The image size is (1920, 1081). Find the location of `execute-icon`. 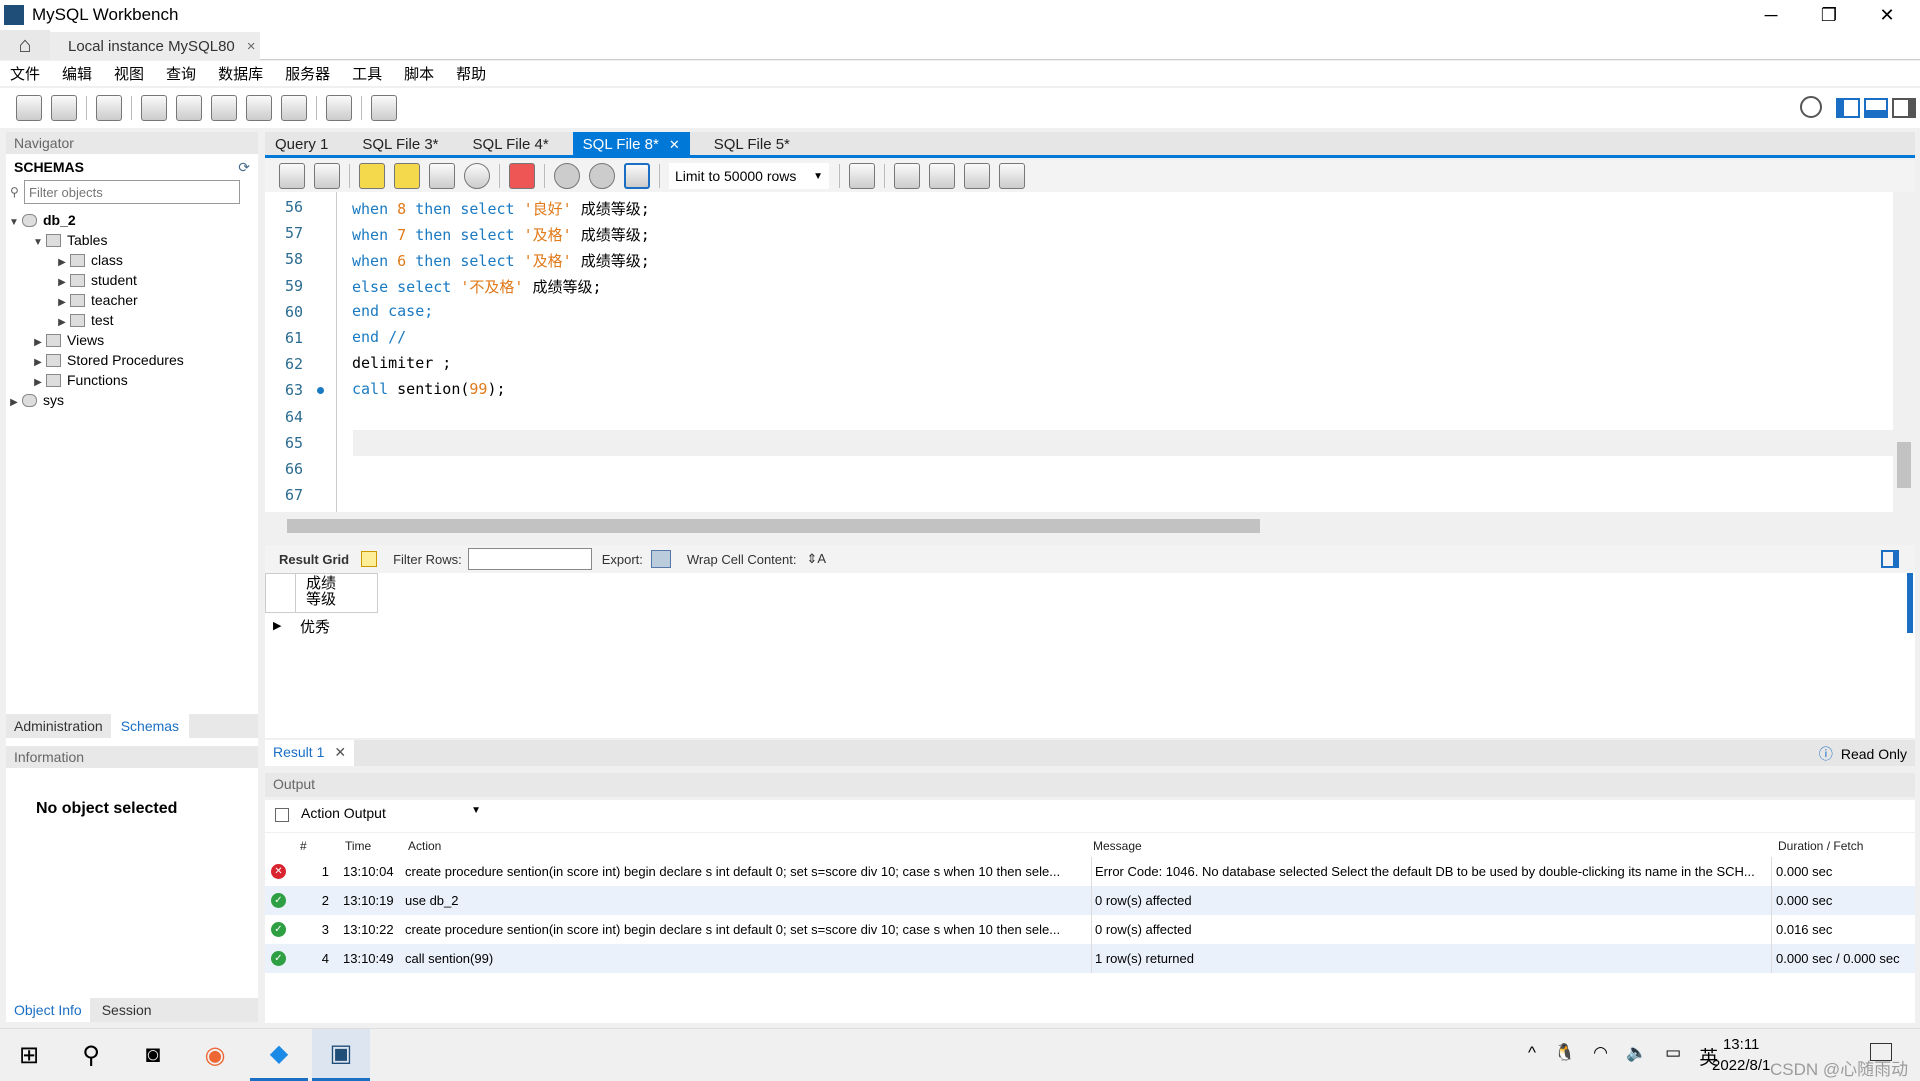

execute-icon is located at coordinates (372, 176).